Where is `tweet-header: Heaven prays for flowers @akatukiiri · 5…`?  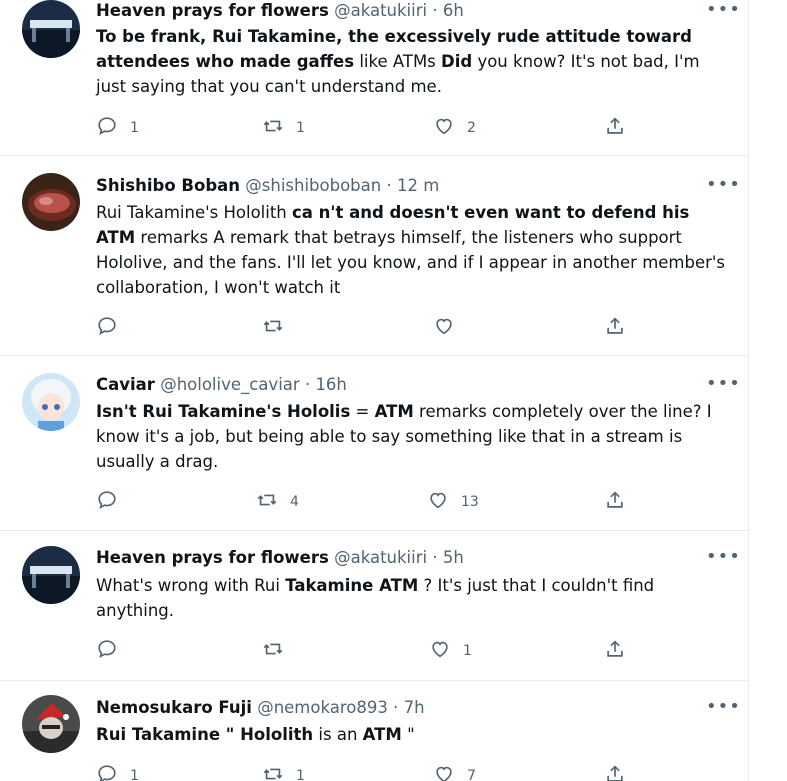 tweet-header: Heaven prays for flowers @akatukiiri · 5… is located at coordinates (392, 558).